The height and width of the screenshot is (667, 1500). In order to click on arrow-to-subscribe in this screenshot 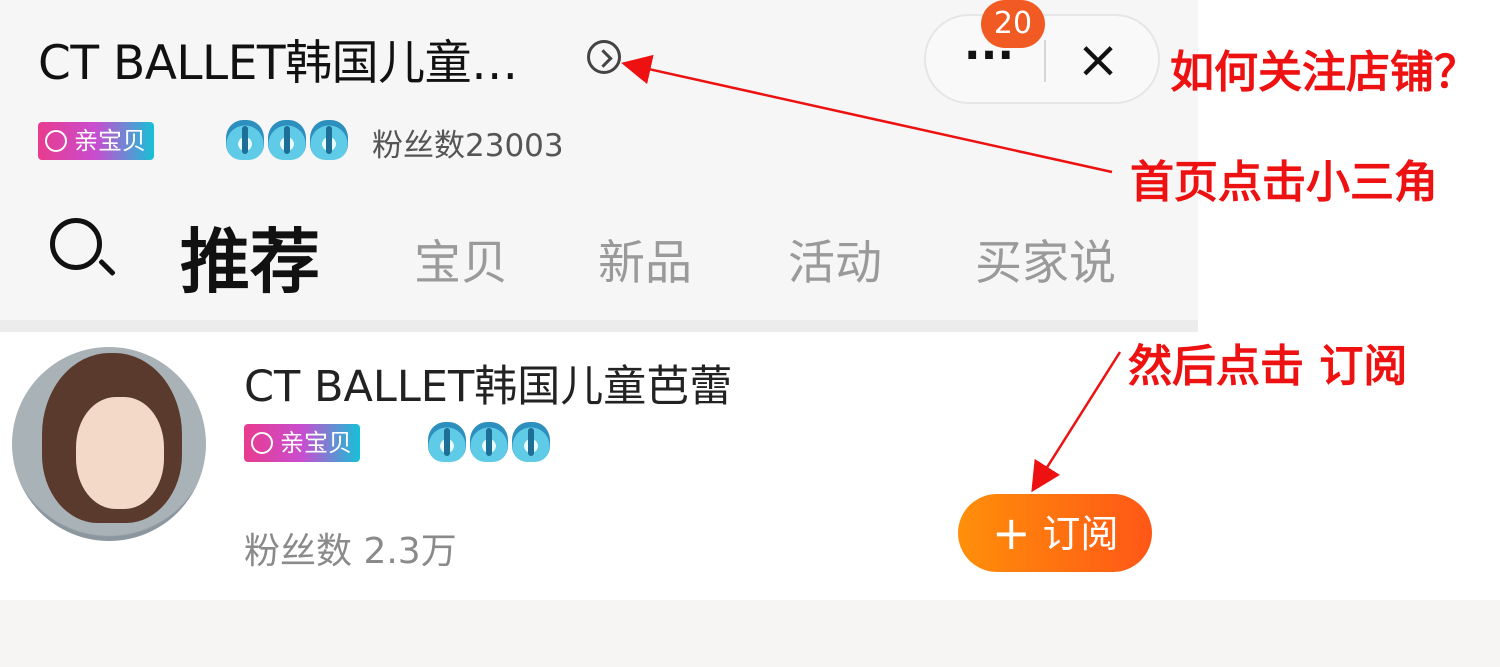, I will do `click(1076, 422)`.